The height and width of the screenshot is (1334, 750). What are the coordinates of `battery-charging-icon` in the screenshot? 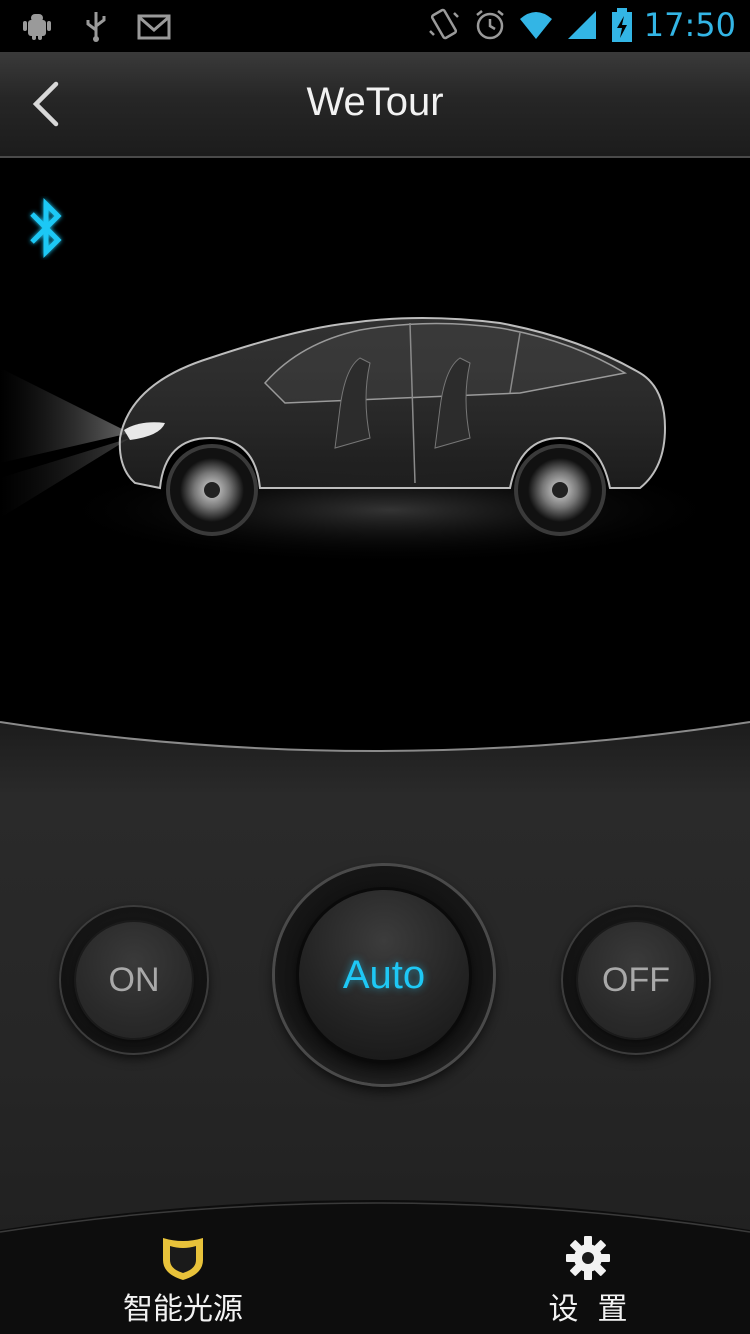 It's located at (621, 25).